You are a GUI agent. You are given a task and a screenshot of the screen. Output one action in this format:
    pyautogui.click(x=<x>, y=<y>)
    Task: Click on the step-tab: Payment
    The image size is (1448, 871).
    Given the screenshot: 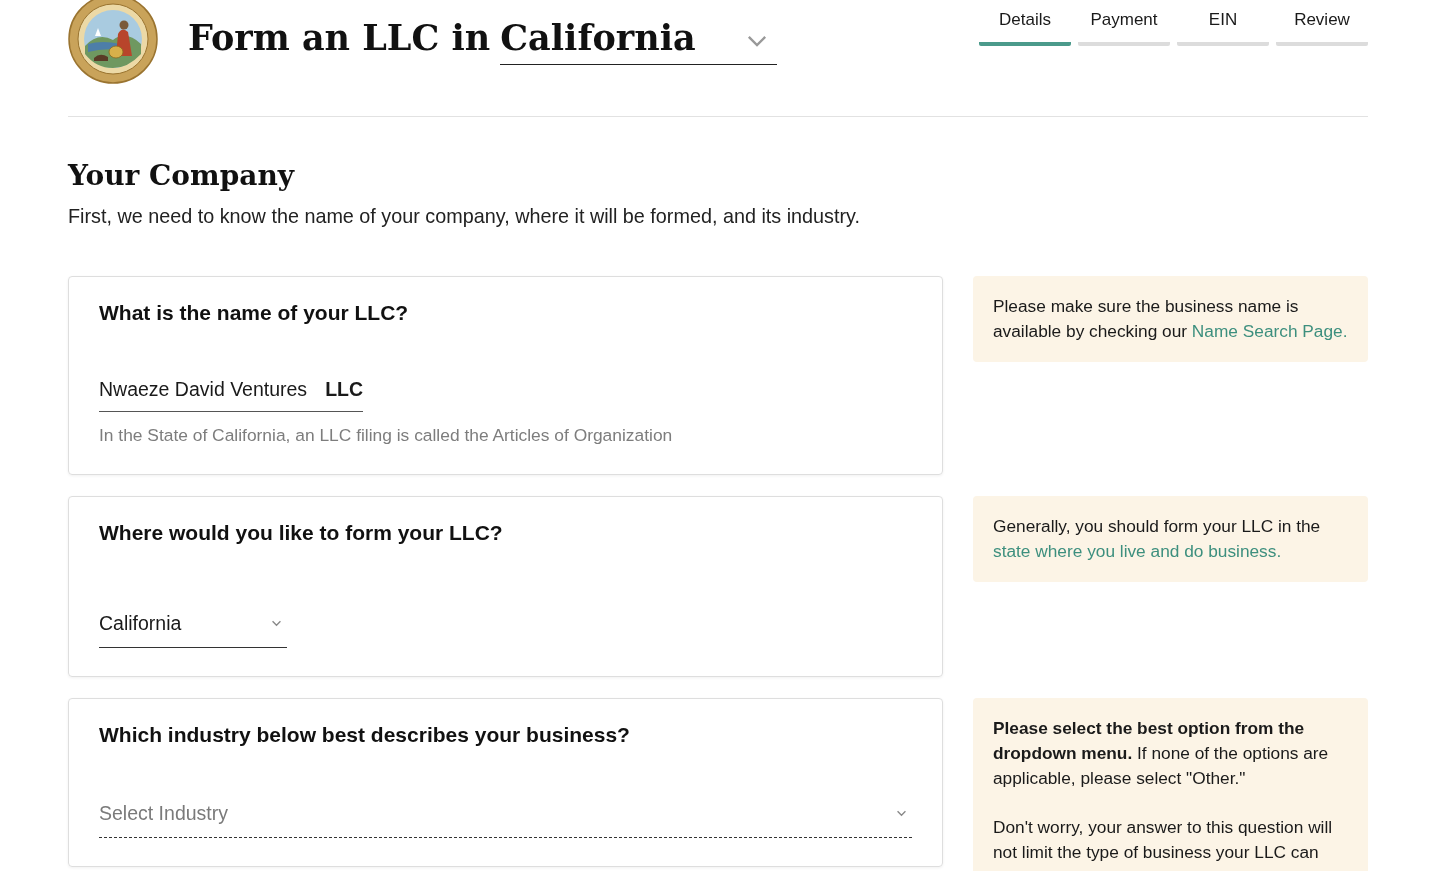 What is the action you would take?
    pyautogui.click(x=1124, y=28)
    